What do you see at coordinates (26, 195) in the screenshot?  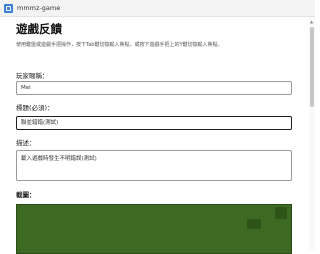 I see `screenshot-label: 截圖：` at bounding box center [26, 195].